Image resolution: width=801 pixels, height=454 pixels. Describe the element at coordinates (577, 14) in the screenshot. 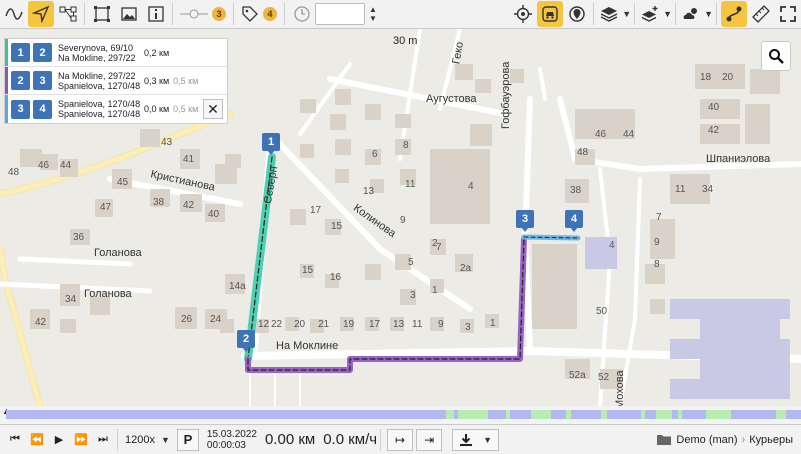

I see `pin-icon` at that location.